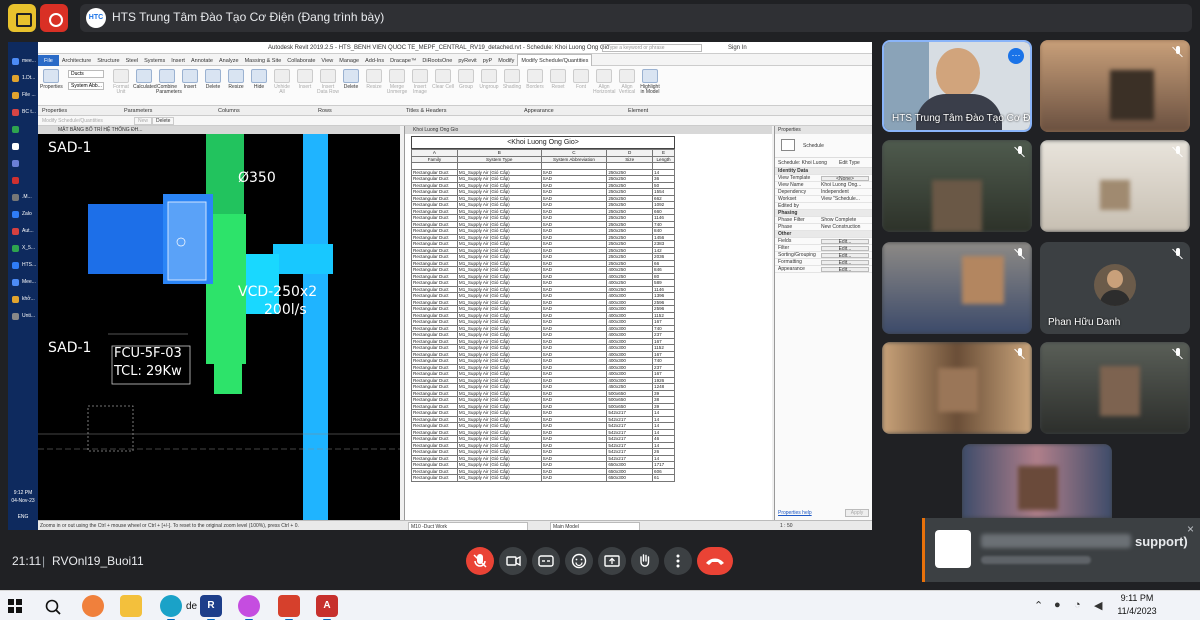 The width and height of the screenshot is (1200, 620). Describe the element at coordinates (715, 561) in the screenshot. I see `leave-call-button` at that location.